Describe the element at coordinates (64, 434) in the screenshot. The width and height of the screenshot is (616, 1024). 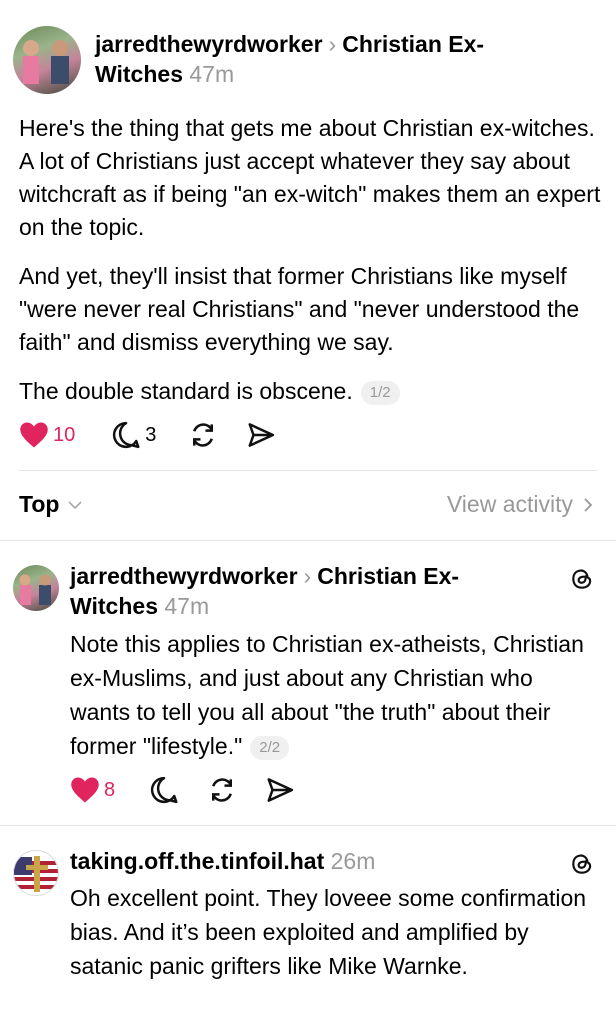
I see `like-count: 10` at that location.